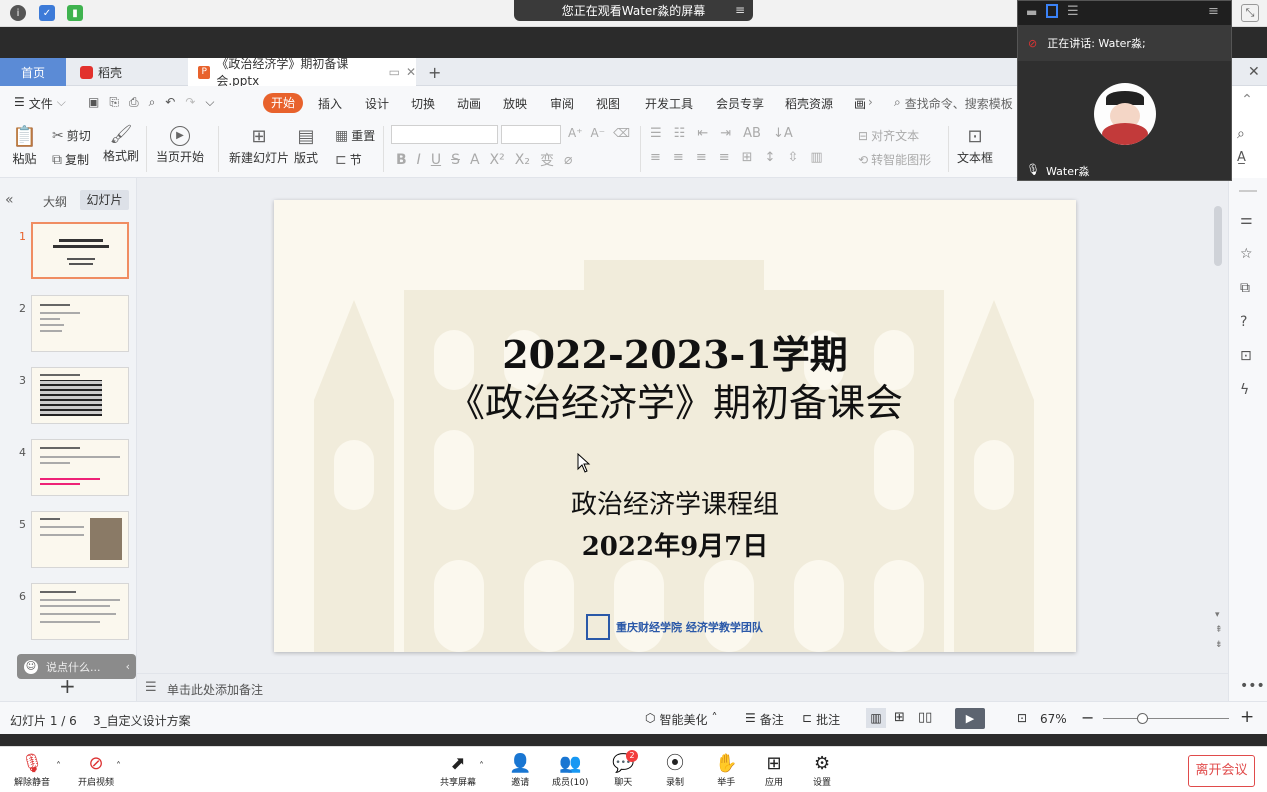 The width and height of the screenshot is (1267, 792). Describe the element at coordinates (126, 72) in the screenshot. I see `tab-docer: 稻壳` at that location.